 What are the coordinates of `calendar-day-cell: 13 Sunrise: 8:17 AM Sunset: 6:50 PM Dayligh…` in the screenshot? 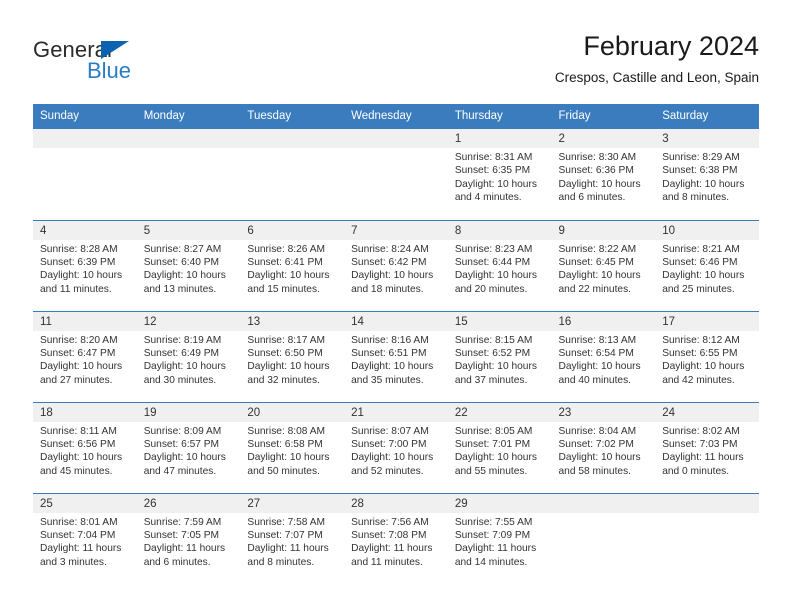 It's located at (292, 356).